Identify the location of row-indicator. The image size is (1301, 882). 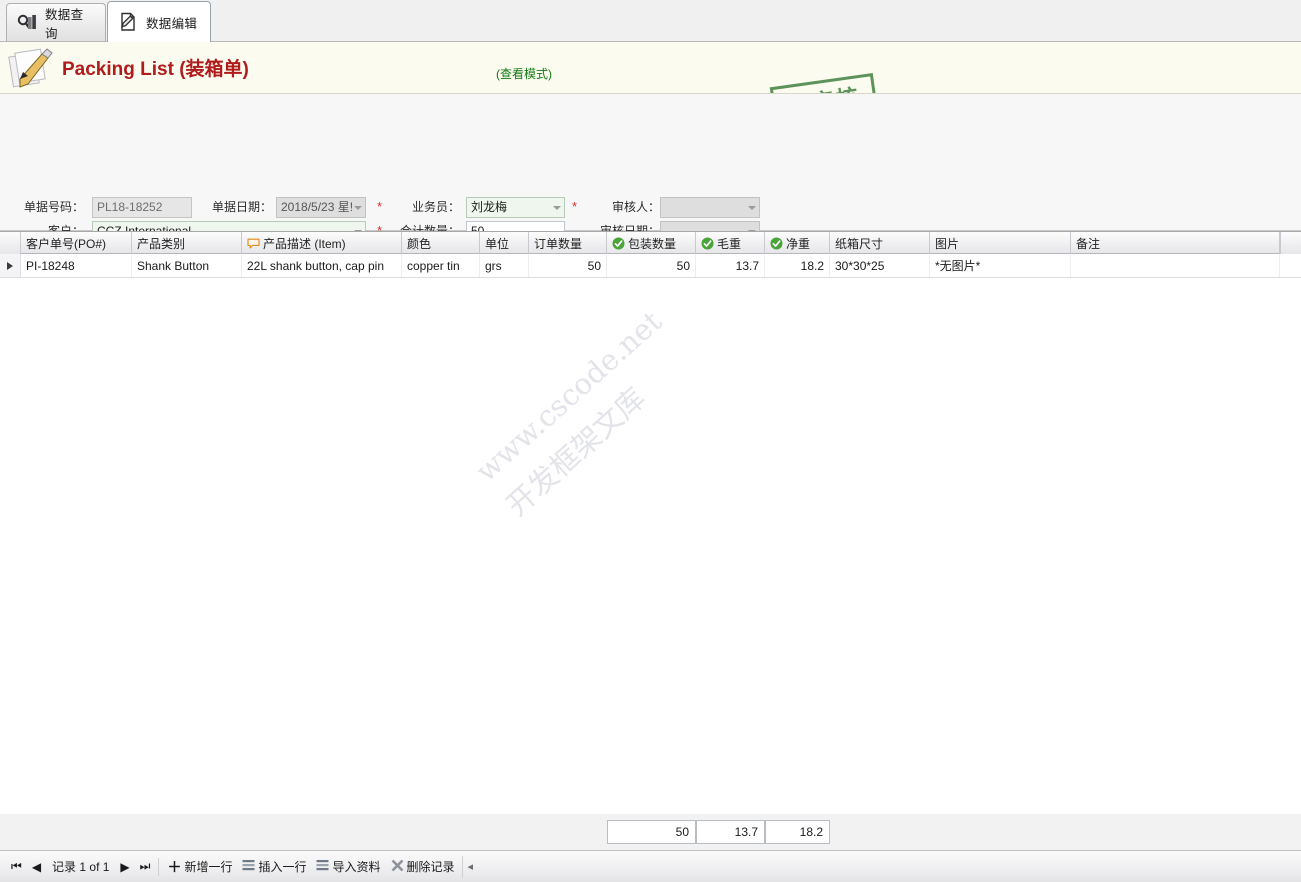
(10, 265).